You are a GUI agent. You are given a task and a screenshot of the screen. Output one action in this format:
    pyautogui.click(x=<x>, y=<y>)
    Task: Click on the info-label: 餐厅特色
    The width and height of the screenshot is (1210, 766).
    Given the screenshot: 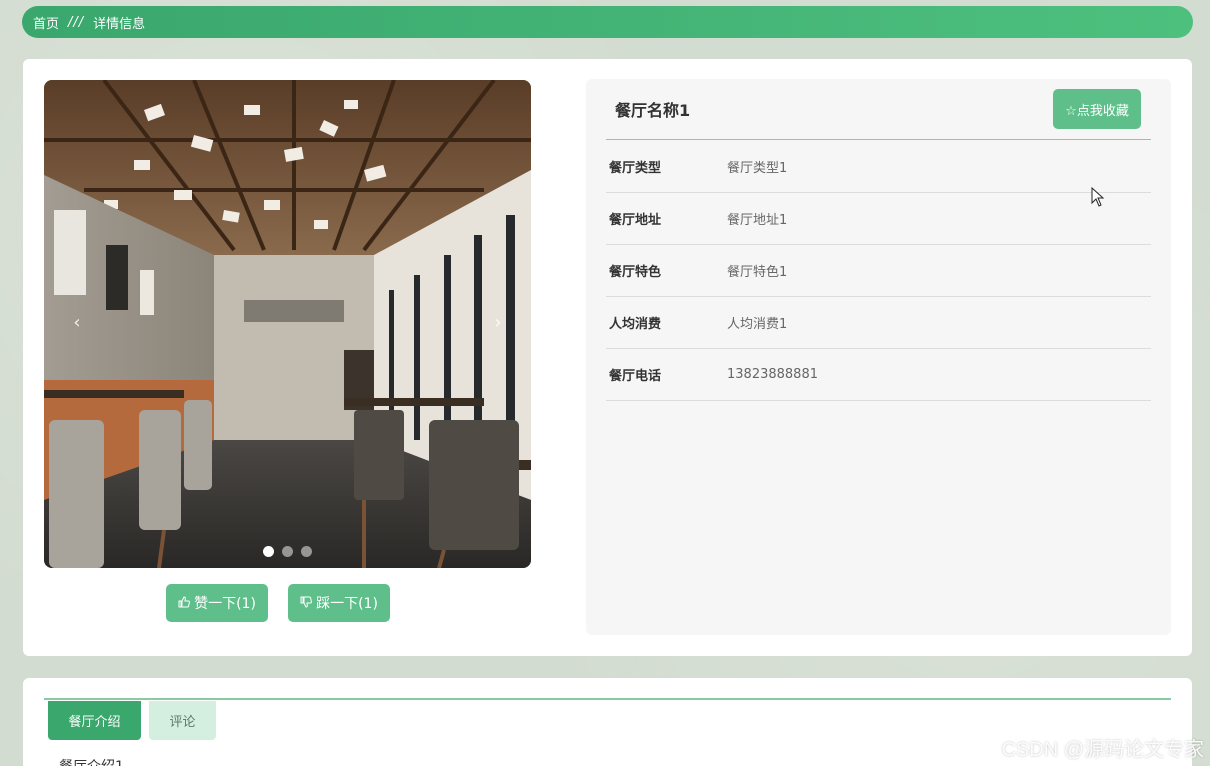 What is the action you would take?
    pyautogui.click(x=635, y=272)
    